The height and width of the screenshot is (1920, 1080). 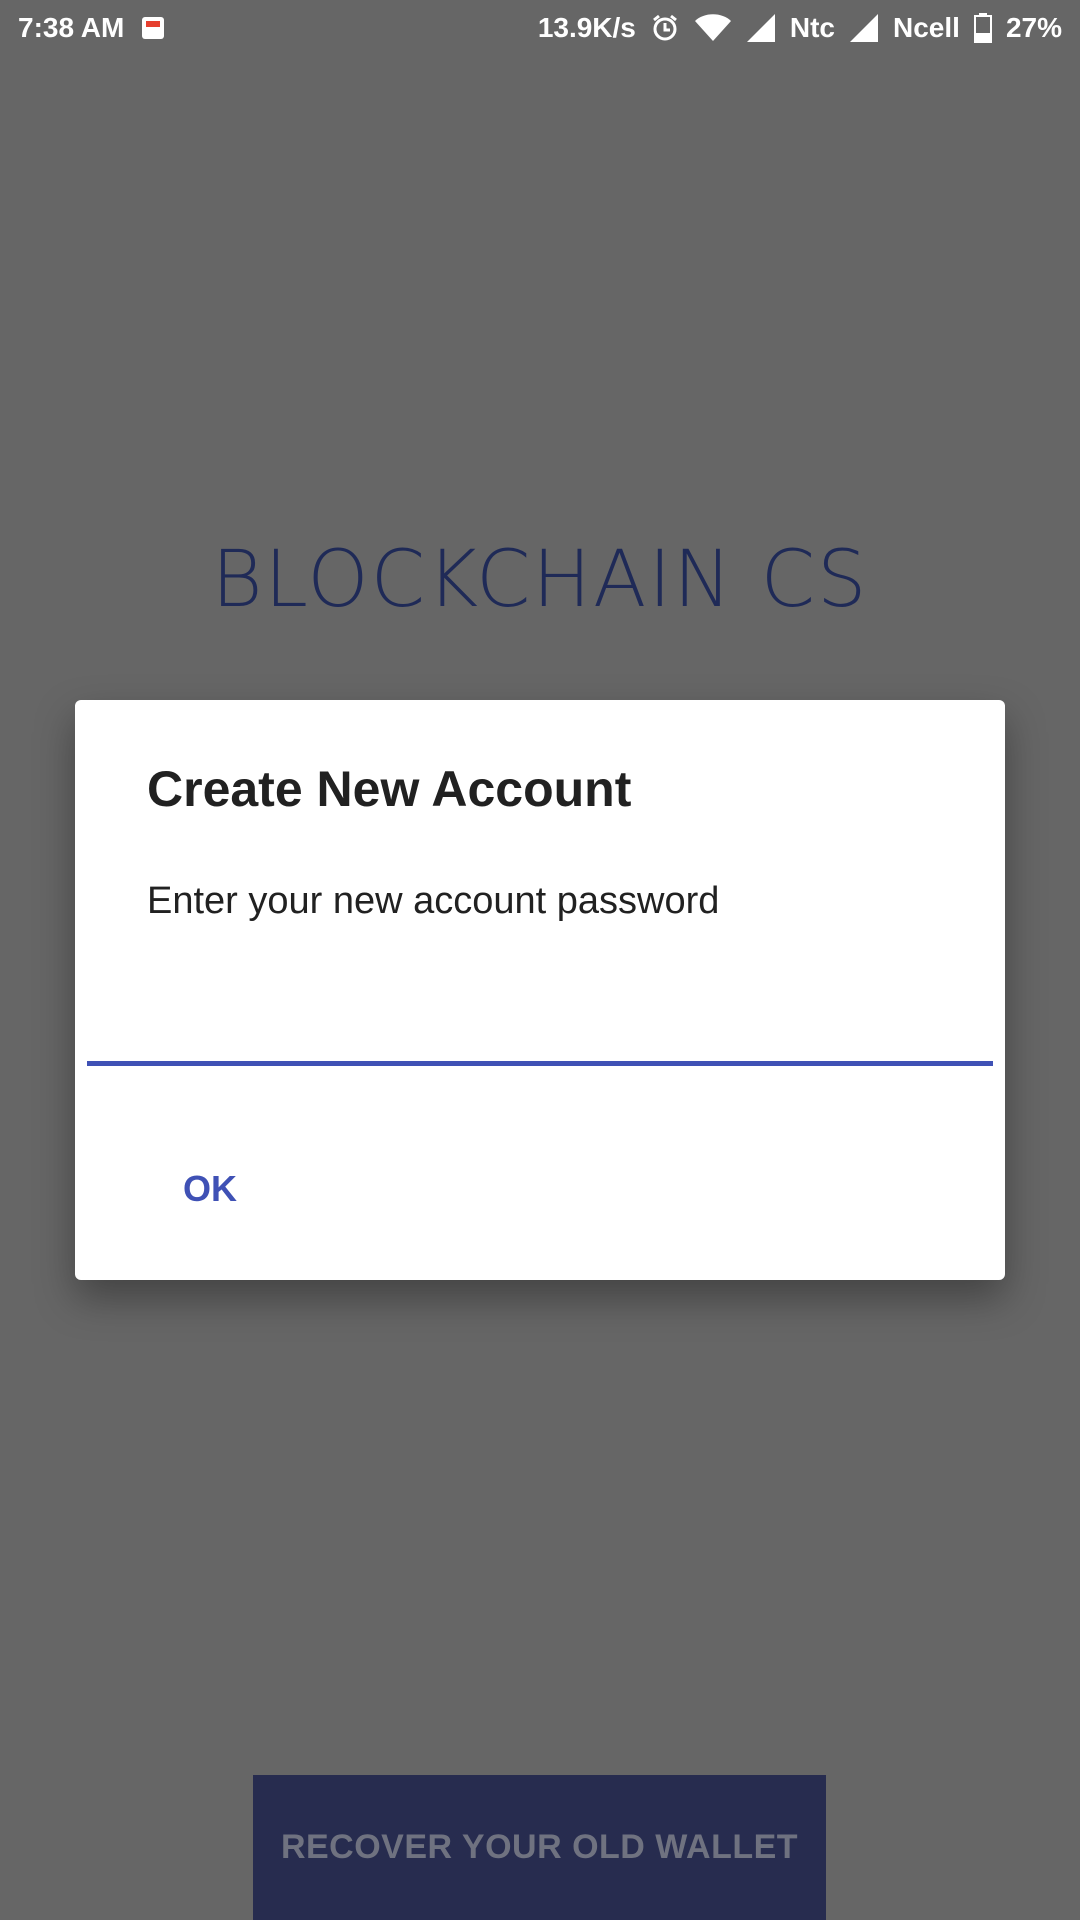 I want to click on ok-button: OK, so click(x=210, y=1189).